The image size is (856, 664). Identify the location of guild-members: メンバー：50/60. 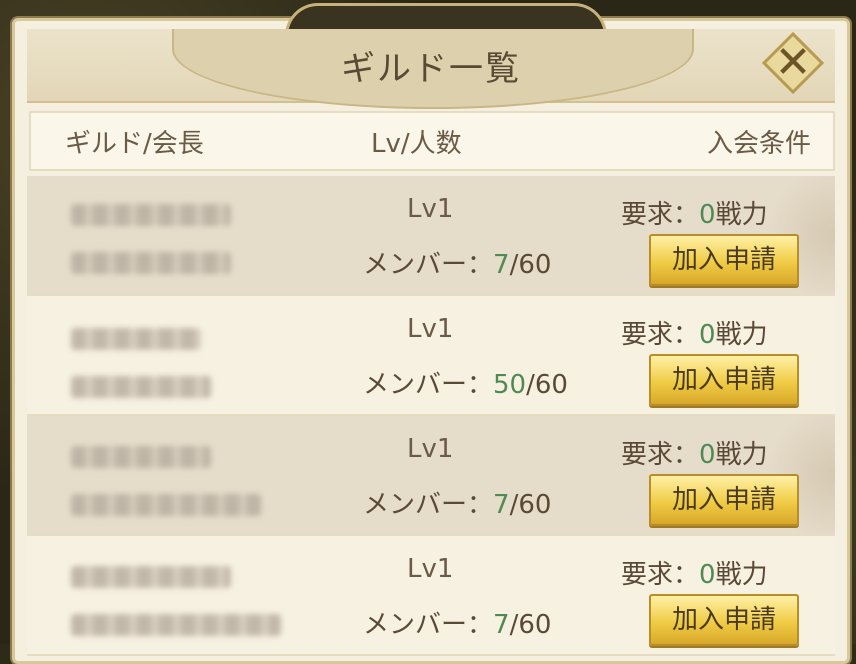
(465, 382).